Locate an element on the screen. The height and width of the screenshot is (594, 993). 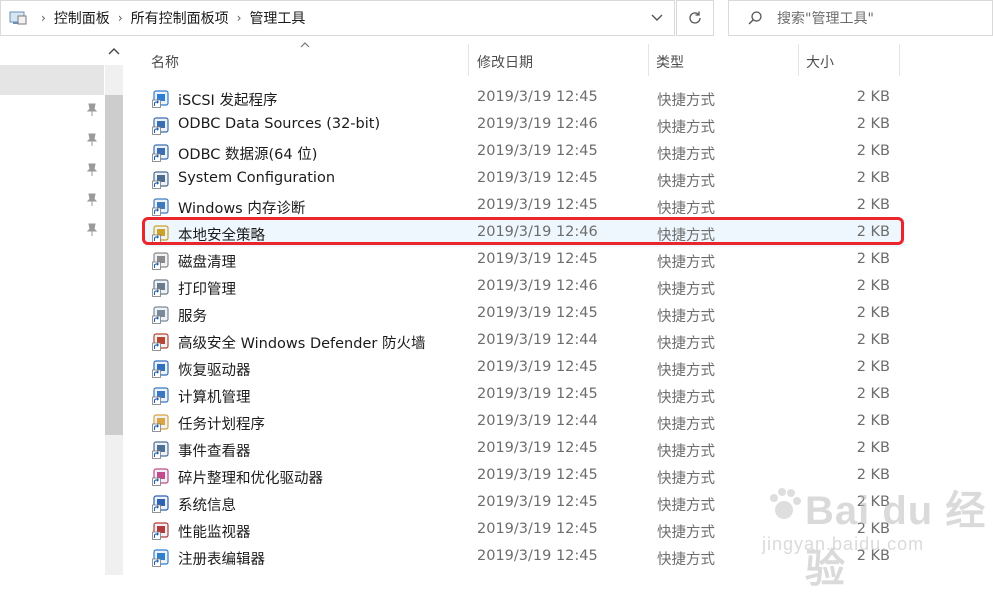
breadcrumb-admin-tools: 管理工具 is located at coordinates (277, 18).